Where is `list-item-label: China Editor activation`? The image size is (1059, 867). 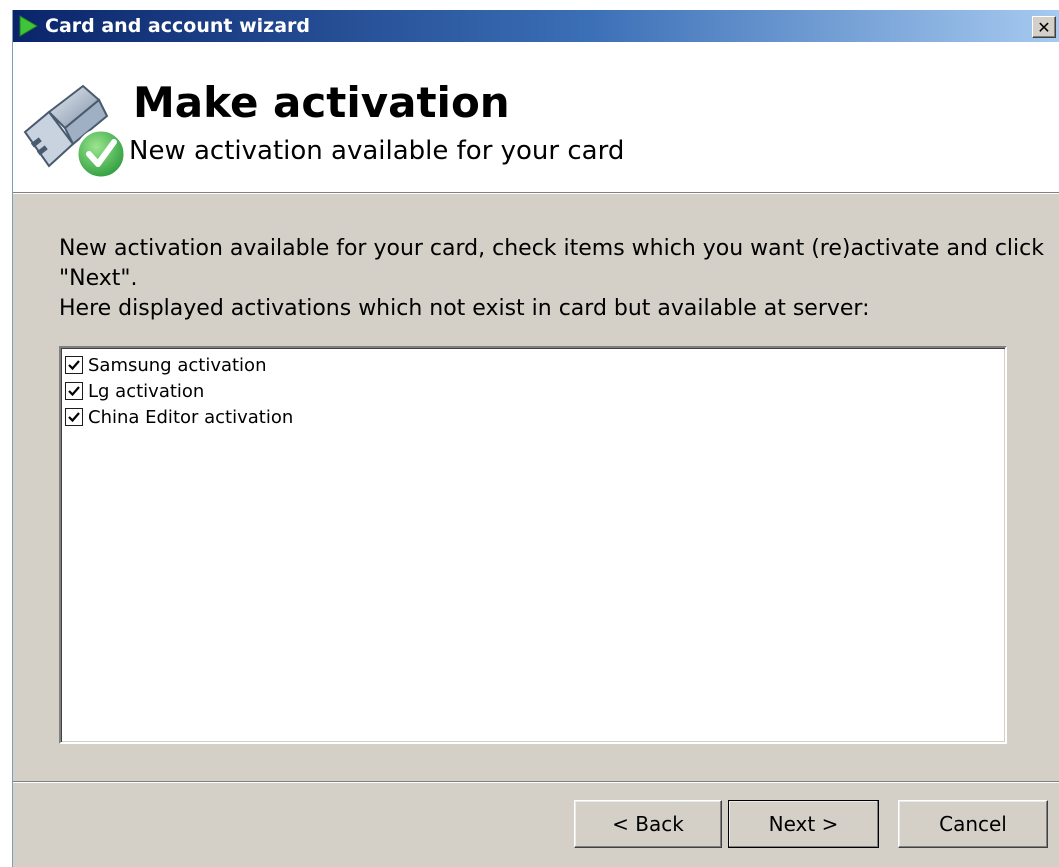 list-item-label: China Editor activation is located at coordinates (191, 417).